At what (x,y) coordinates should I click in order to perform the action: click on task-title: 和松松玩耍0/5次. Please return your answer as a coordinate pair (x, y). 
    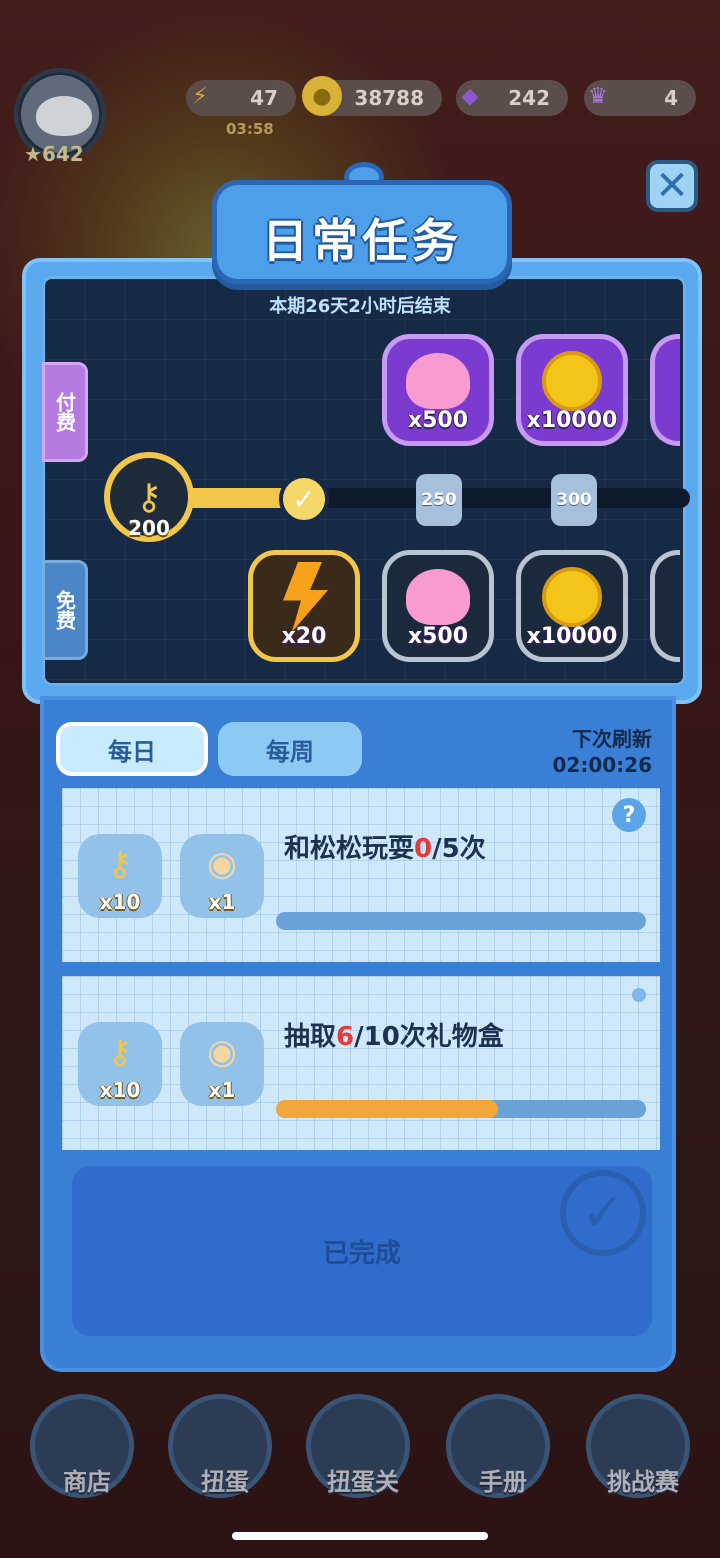
    Looking at the image, I should click on (385, 849).